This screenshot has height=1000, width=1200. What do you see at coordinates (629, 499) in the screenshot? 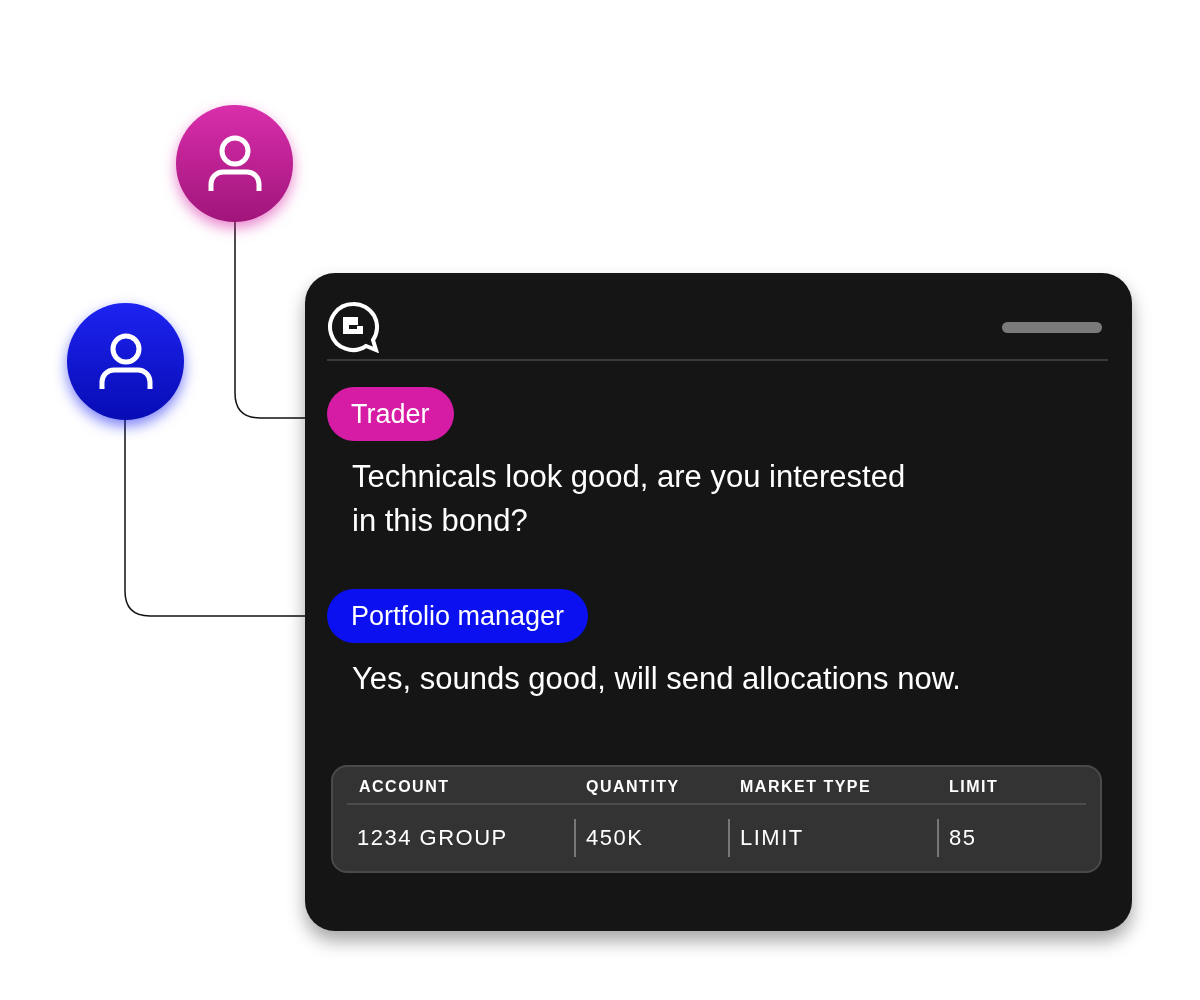
I see `message-text: Technicals look good, are you interested in this bond?` at bounding box center [629, 499].